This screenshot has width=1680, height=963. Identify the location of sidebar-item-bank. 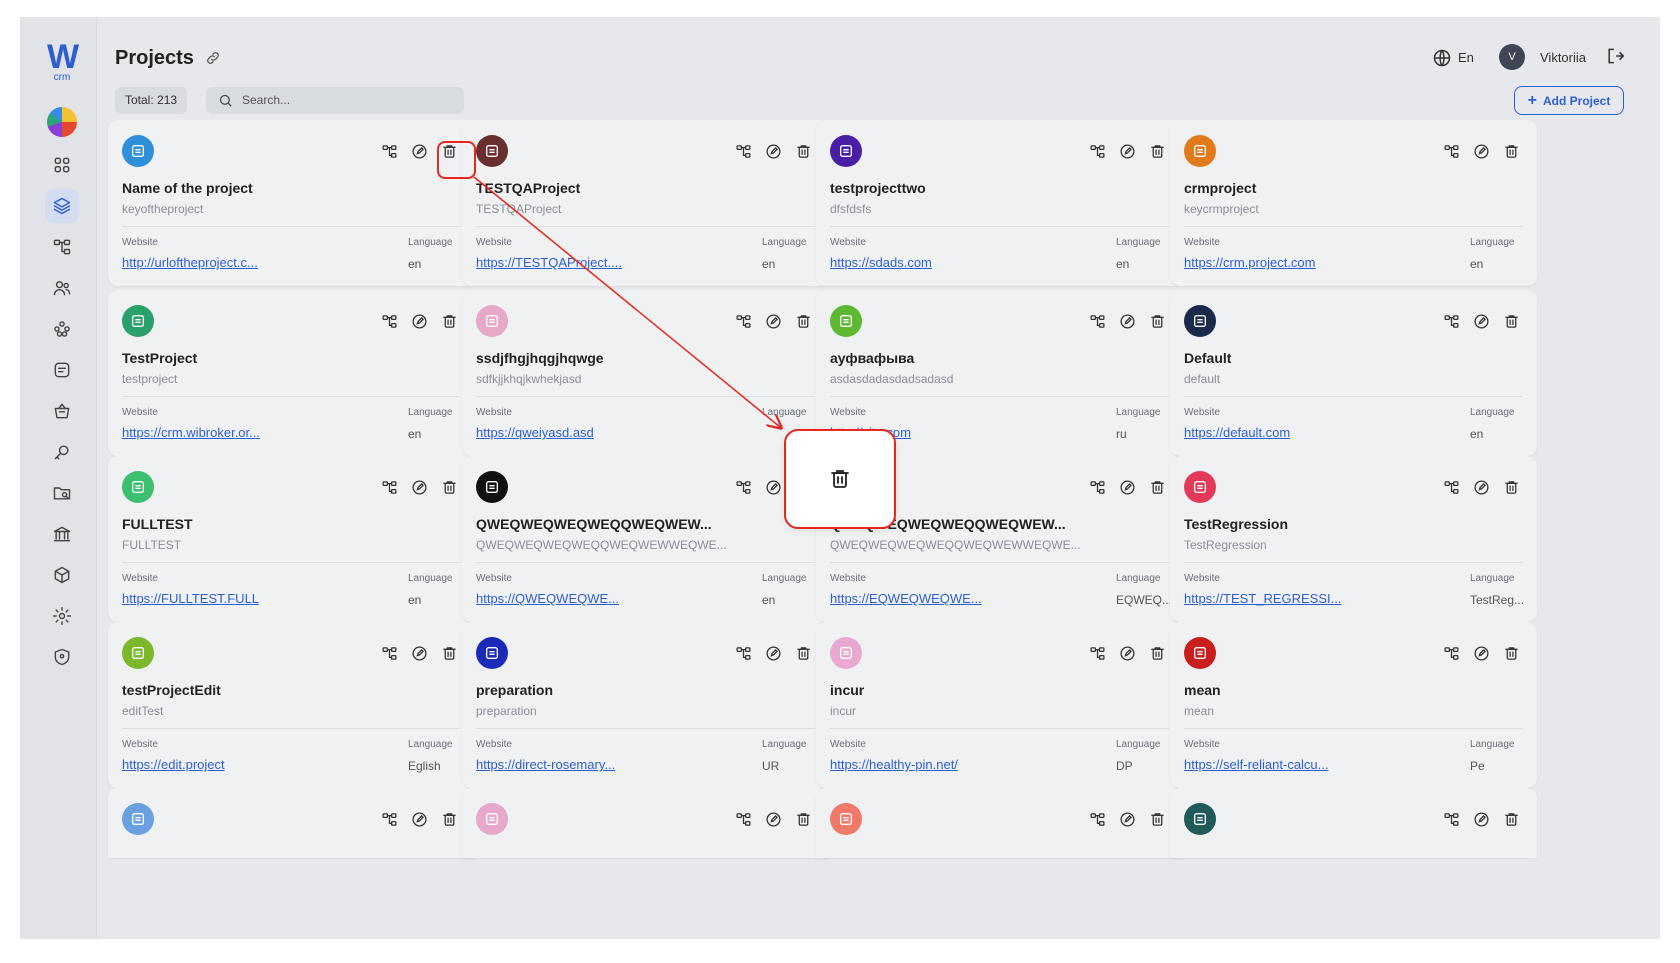
(62, 534).